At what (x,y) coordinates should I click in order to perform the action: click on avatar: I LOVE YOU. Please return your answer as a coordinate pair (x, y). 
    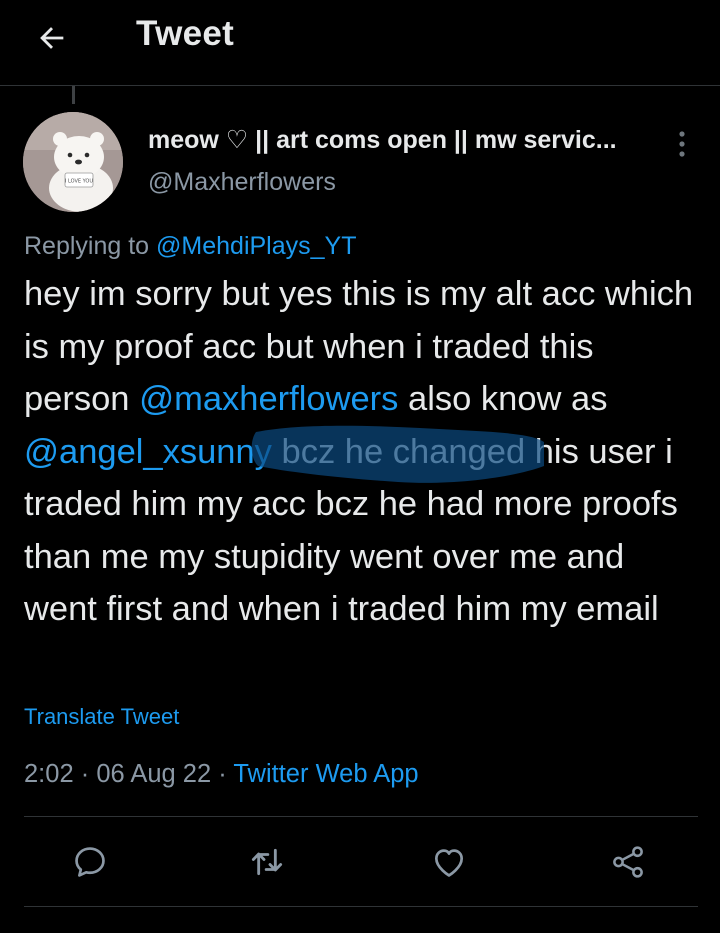
    Looking at the image, I should click on (73, 162).